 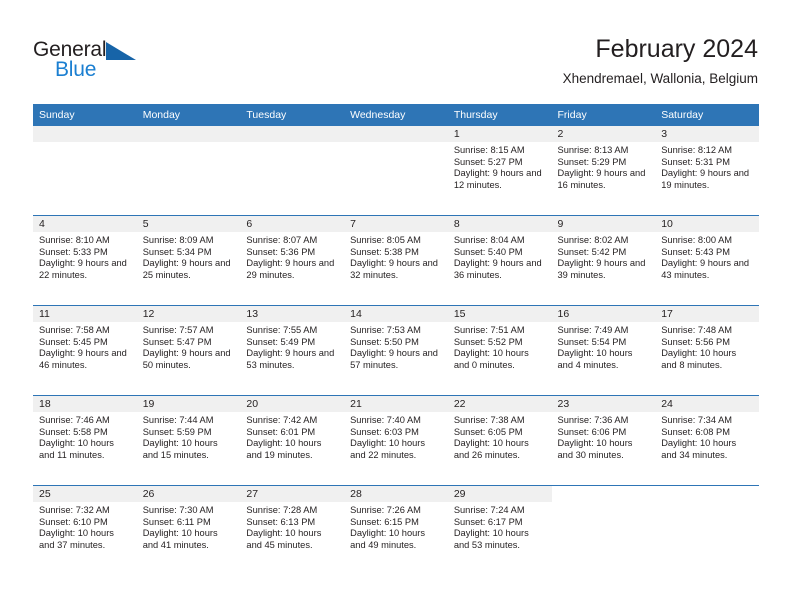 I want to click on daylight-duration: Daylight: 10 hours and 15 minutes., so click(x=180, y=449).